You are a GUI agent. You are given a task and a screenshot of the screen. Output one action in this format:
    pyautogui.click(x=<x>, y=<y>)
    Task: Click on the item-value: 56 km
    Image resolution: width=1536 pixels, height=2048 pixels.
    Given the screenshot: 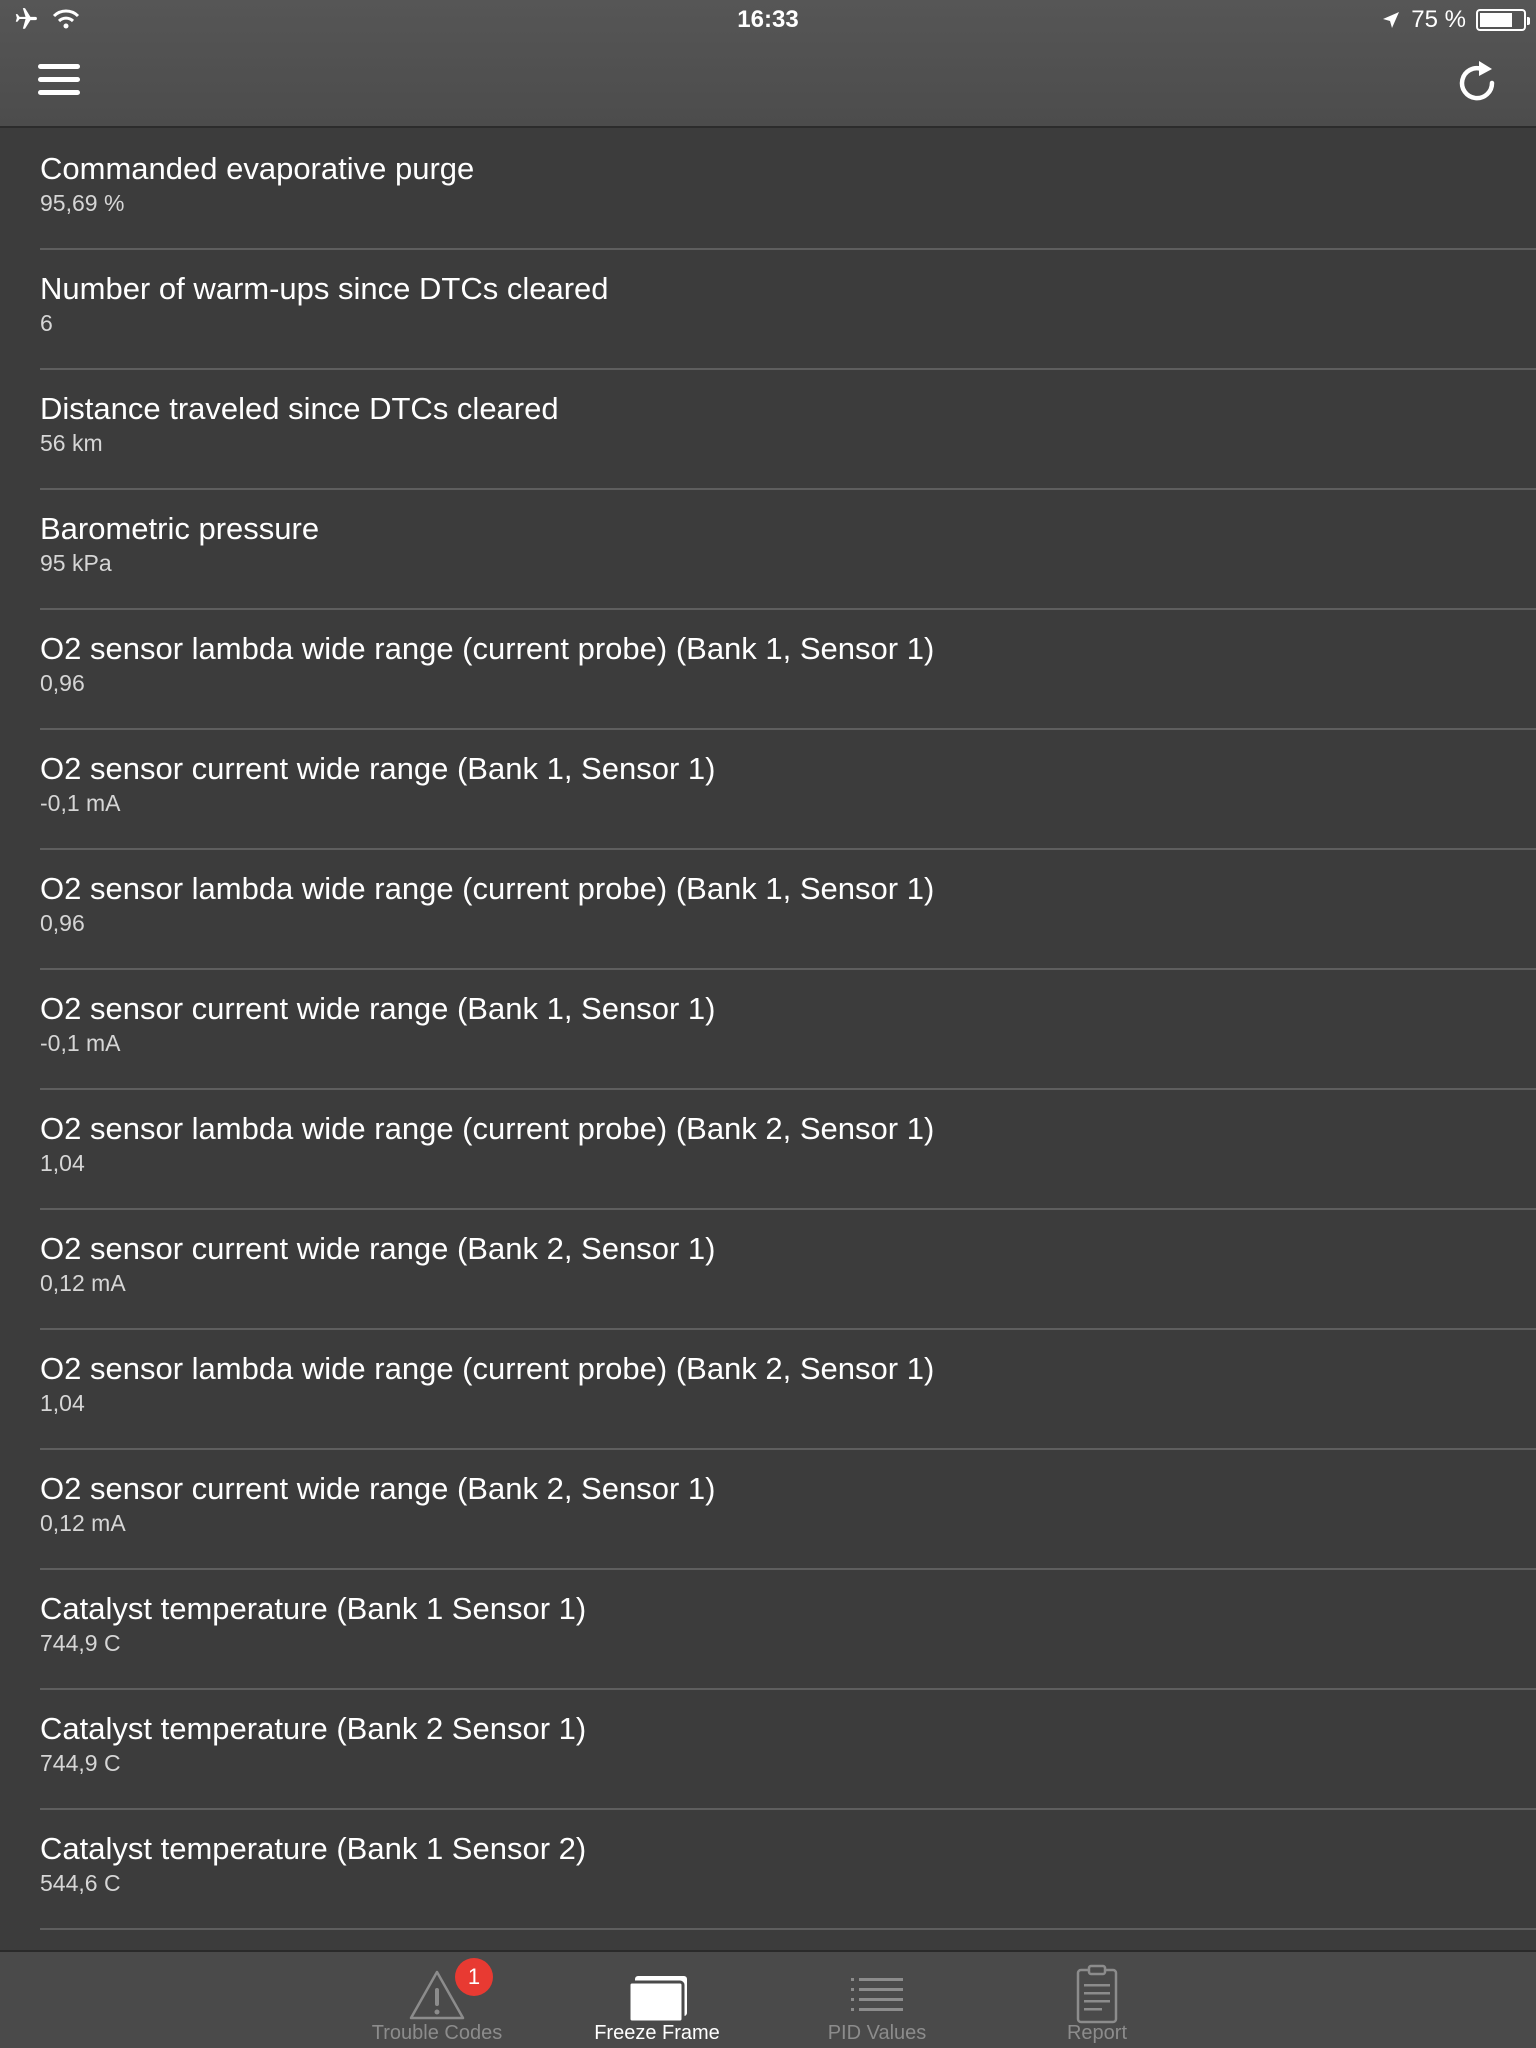 What is the action you would take?
    pyautogui.click(x=71, y=443)
    